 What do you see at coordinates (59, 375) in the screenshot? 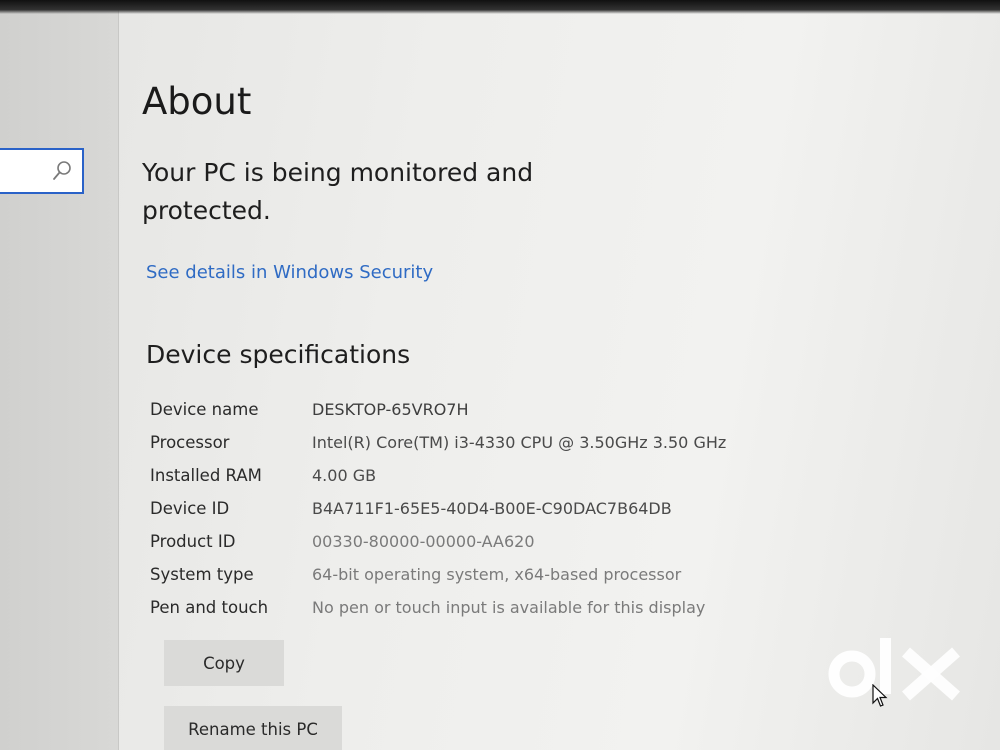
I see `navigation-pane` at bounding box center [59, 375].